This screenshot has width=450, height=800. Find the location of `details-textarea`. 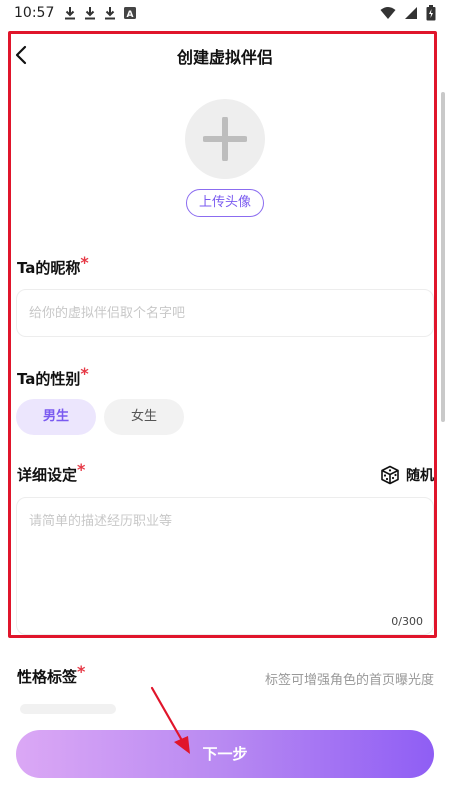

details-textarea is located at coordinates (225, 553).